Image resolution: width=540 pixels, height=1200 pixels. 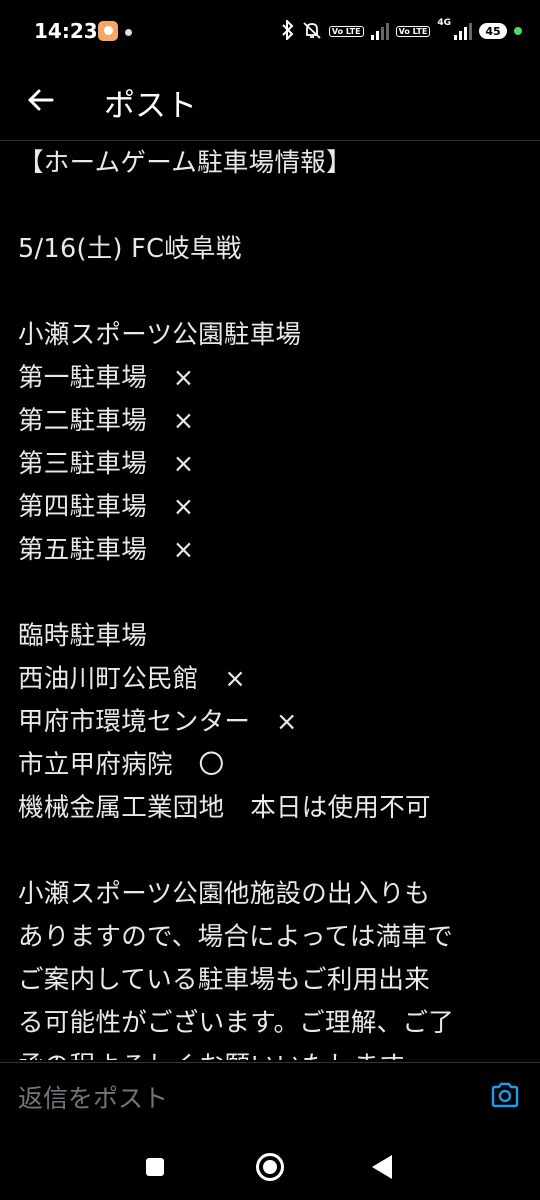 I want to click on nav-back-icon, so click(x=382, y=1167).